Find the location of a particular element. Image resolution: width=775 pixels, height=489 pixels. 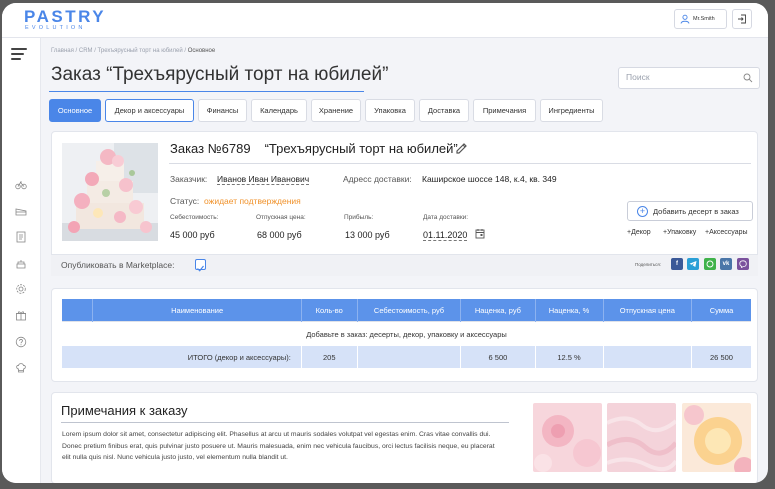

add-dessert-label: Добавить десерт в заказ is located at coordinates (696, 211).